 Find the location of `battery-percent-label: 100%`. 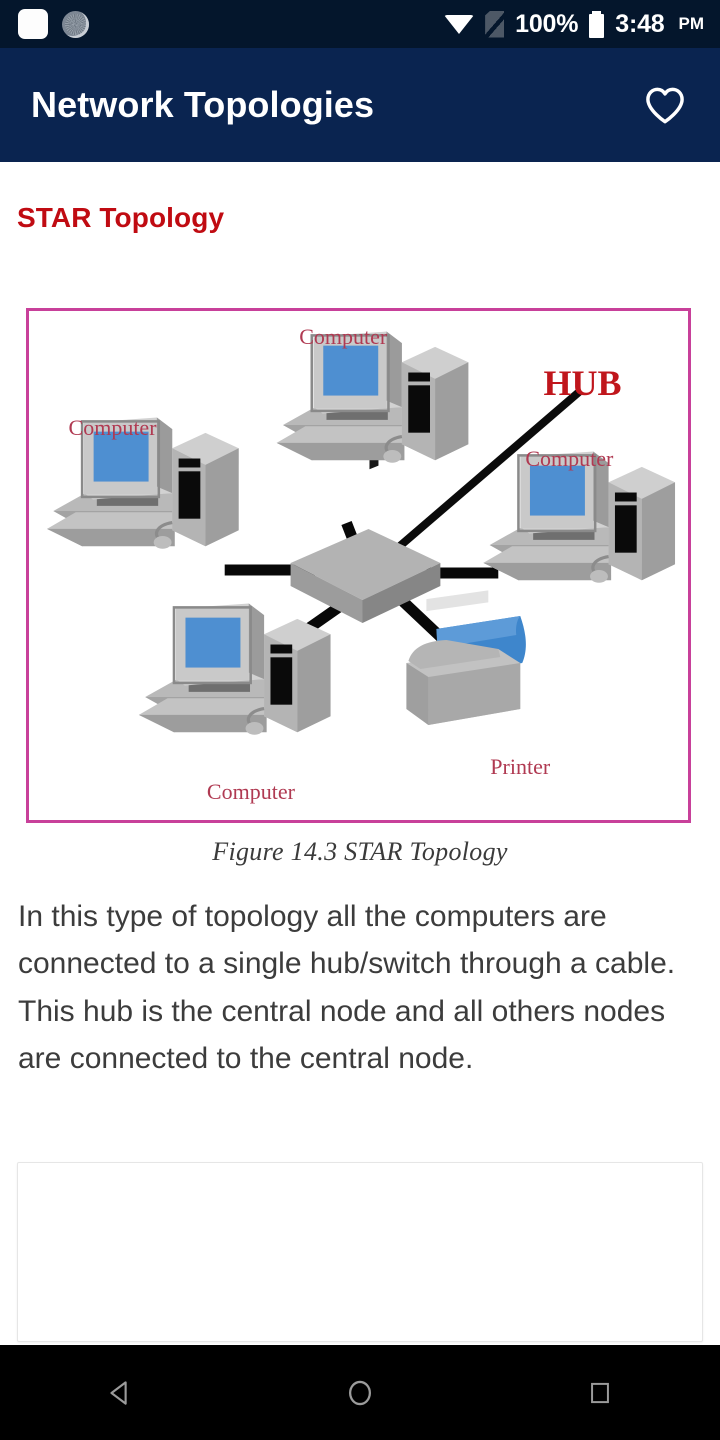

battery-percent-label: 100% is located at coordinates (547, 23).